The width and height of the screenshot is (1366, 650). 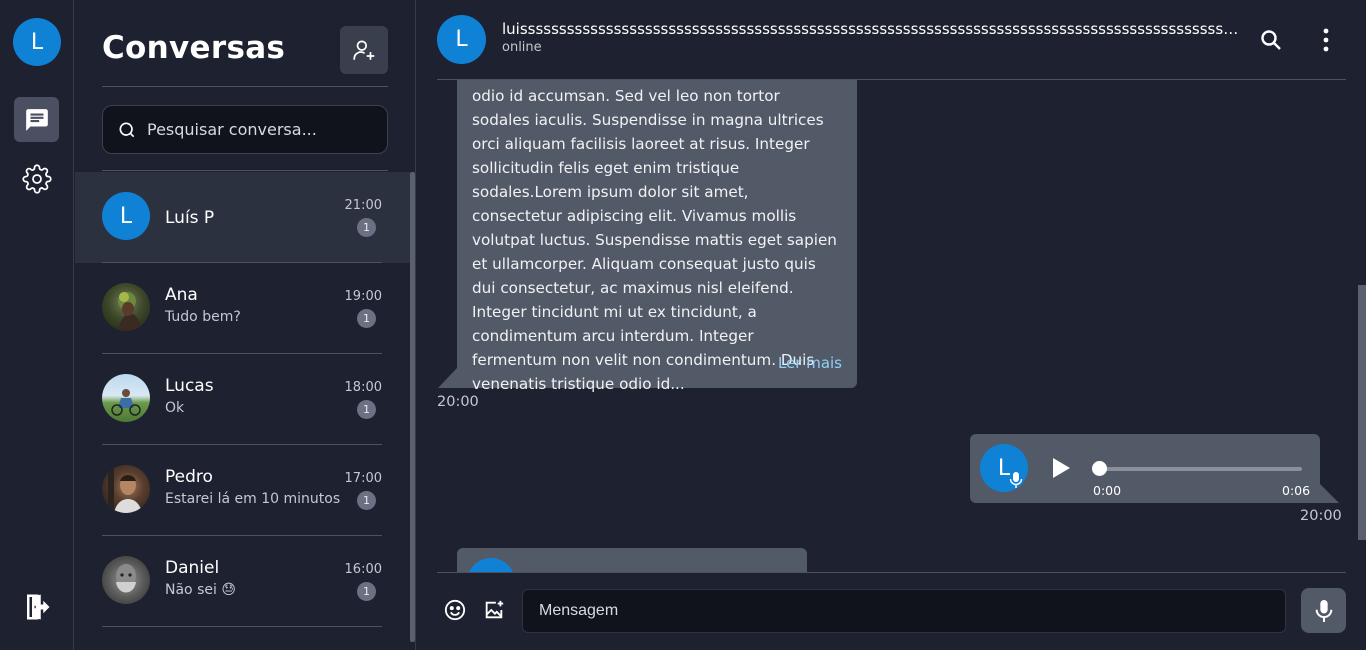 What do you see at coordinates (200, 590) in the screenshot?
I see `conversation-preview: Não sei 😓` at bounding box center [200, 590].